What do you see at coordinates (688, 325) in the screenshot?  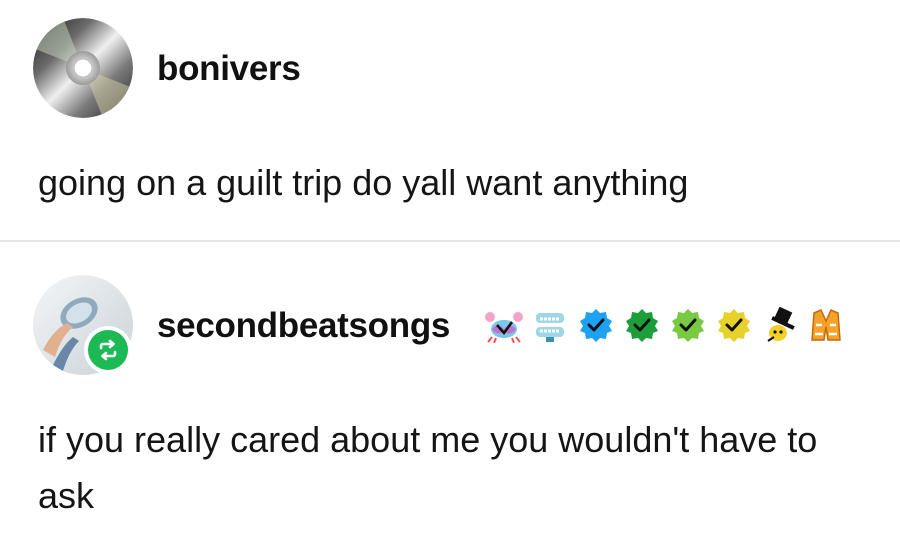 I see `lime-checkmark-icon` at bounding box center [688, 325].